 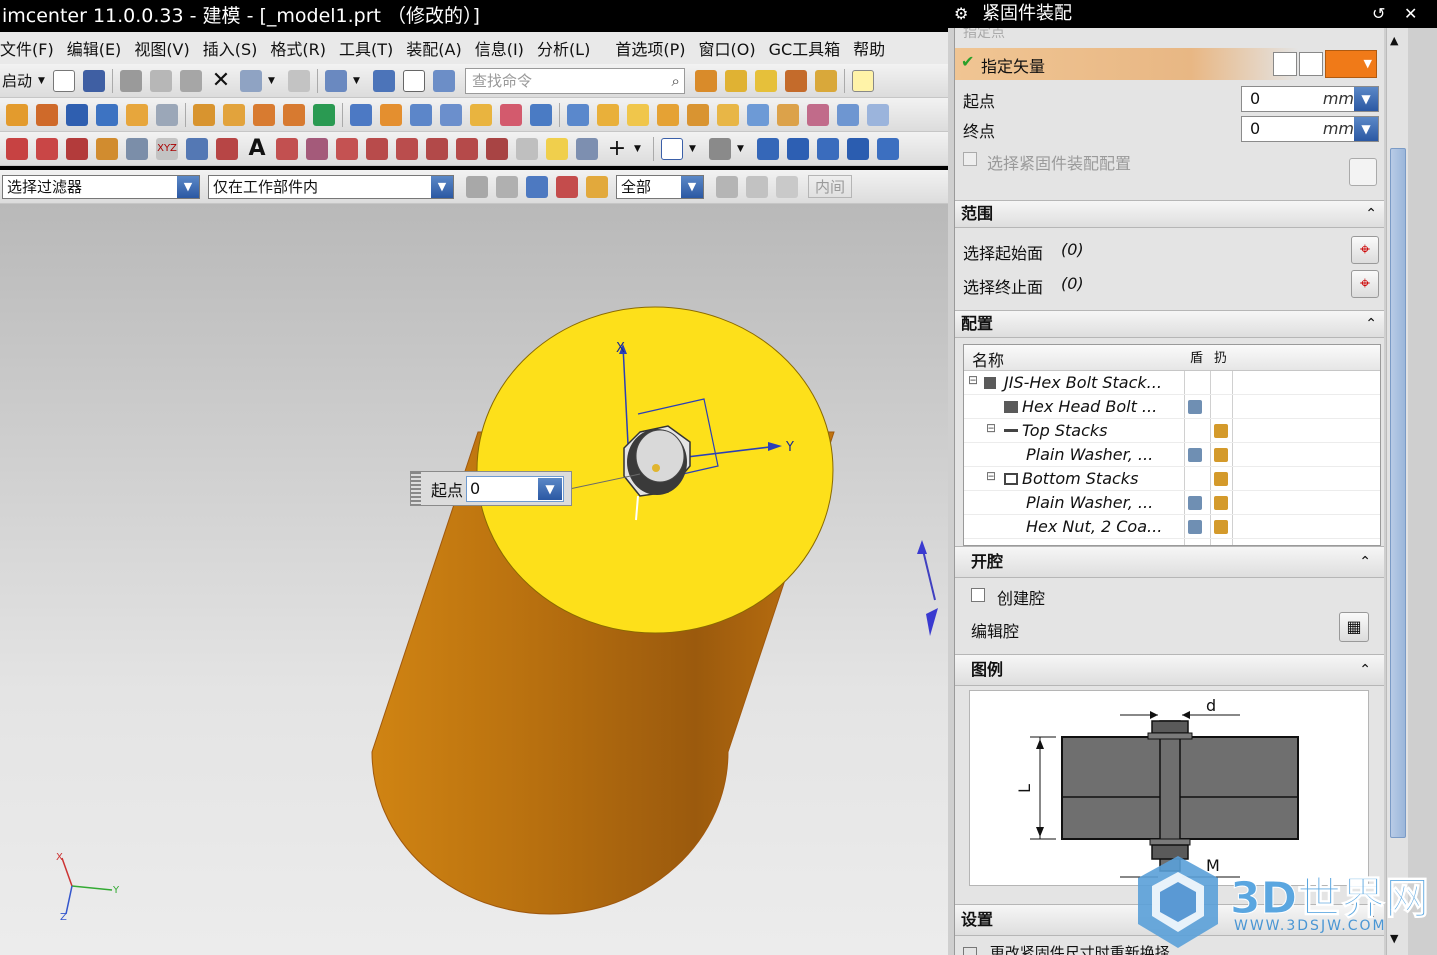 What do you see at coordinates (77, 148) in the screenshot?
I see `arc-icon` at bounding box center [77, 148].